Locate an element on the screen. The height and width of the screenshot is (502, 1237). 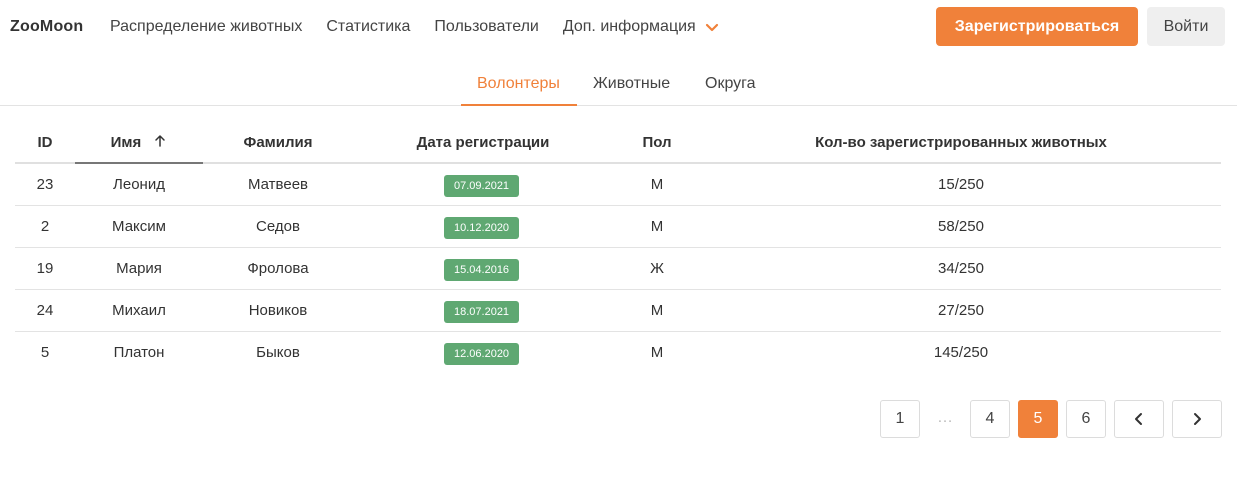
cell-id: 5 is located at coordinates (45, 352).